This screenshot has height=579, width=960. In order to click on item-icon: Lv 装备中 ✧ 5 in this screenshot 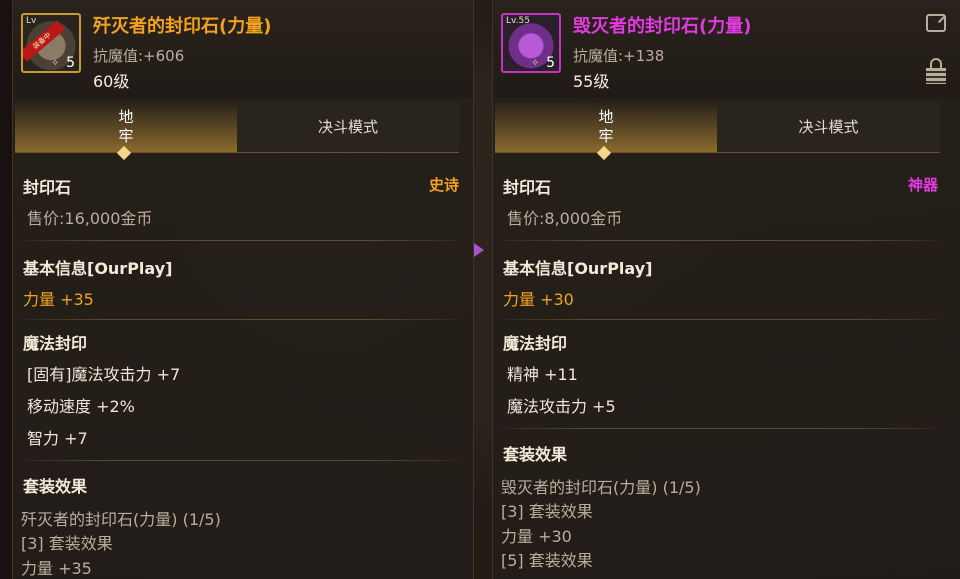, I will do `click(51, 43)`.